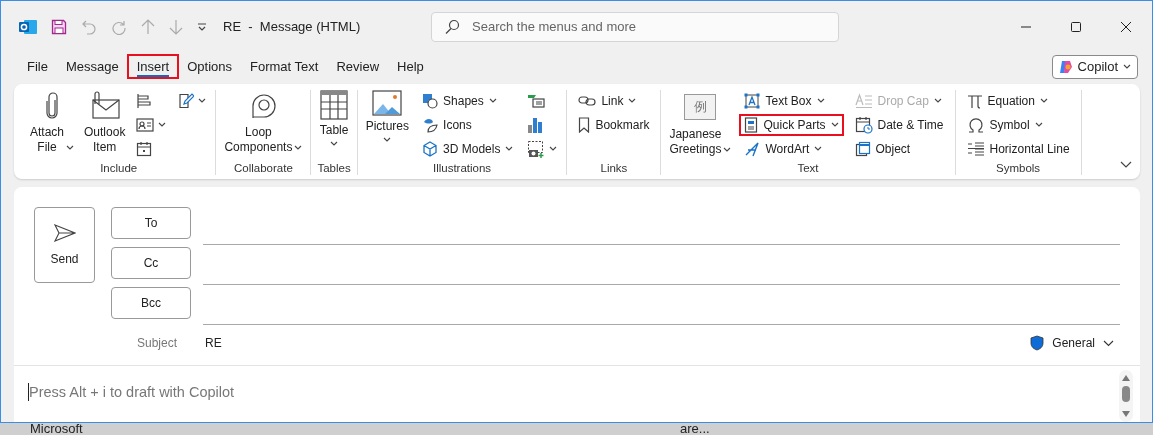  Describe the element at coordinates (202, 26) in the screenshot. I see `customize-icon` at that location.